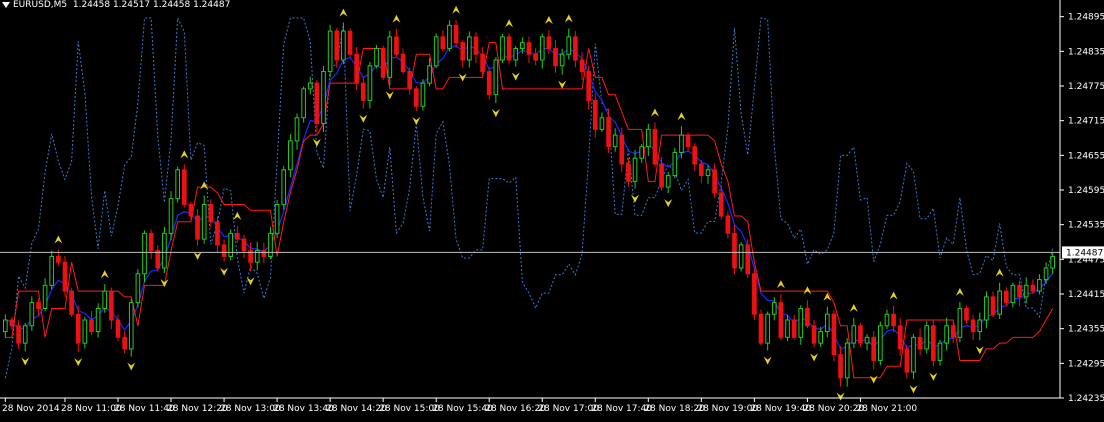 This screenshot has height=422, width=1104. Describe the element at coordinates (1084, 253) in the screenshot. I see `current-price-label: 1.24487` at that location.